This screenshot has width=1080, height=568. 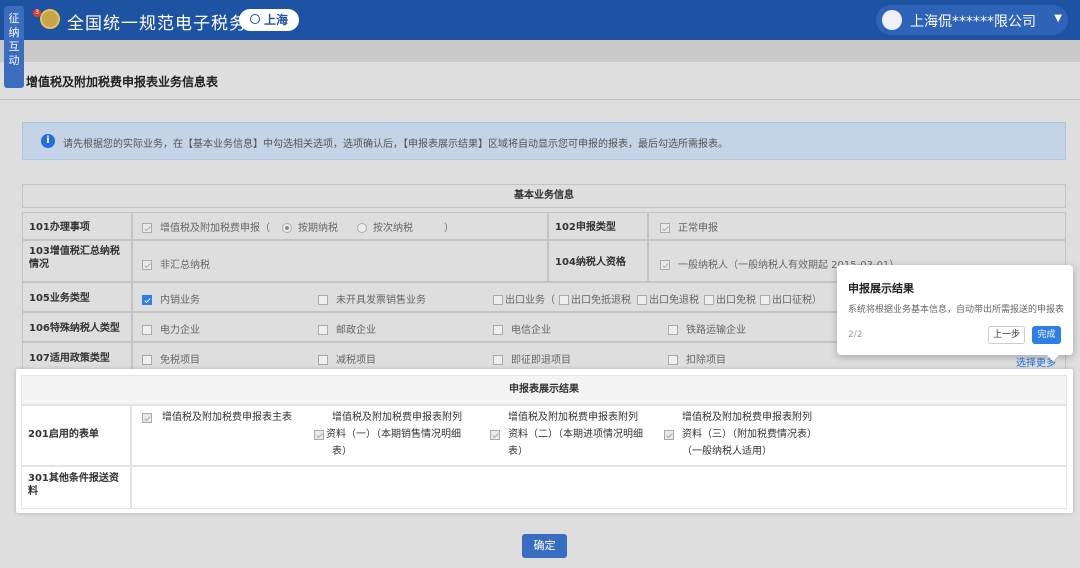 What do you see at coordinates (342, 451) in the screenshot?
I see `form-label-line: 表）` at bounding box center [342, 451].